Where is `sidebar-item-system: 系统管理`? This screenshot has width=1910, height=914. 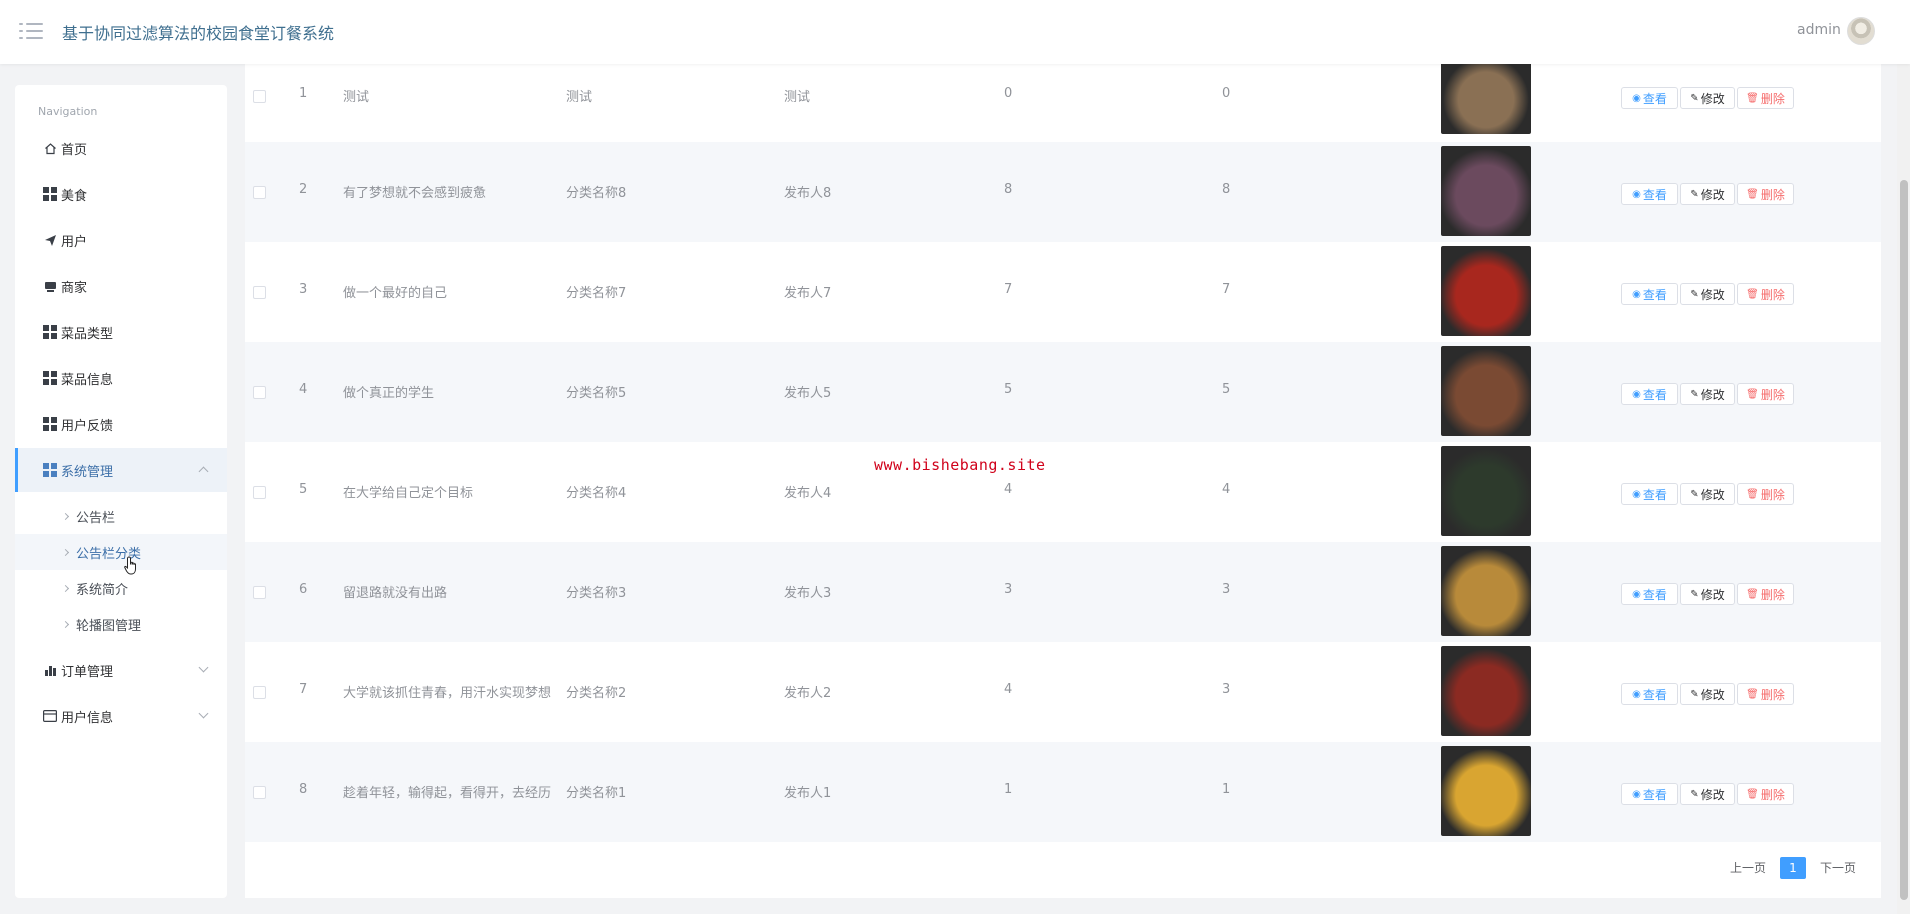 sidebar-item-system: 系统管理 is located at coordinates (121, 470).